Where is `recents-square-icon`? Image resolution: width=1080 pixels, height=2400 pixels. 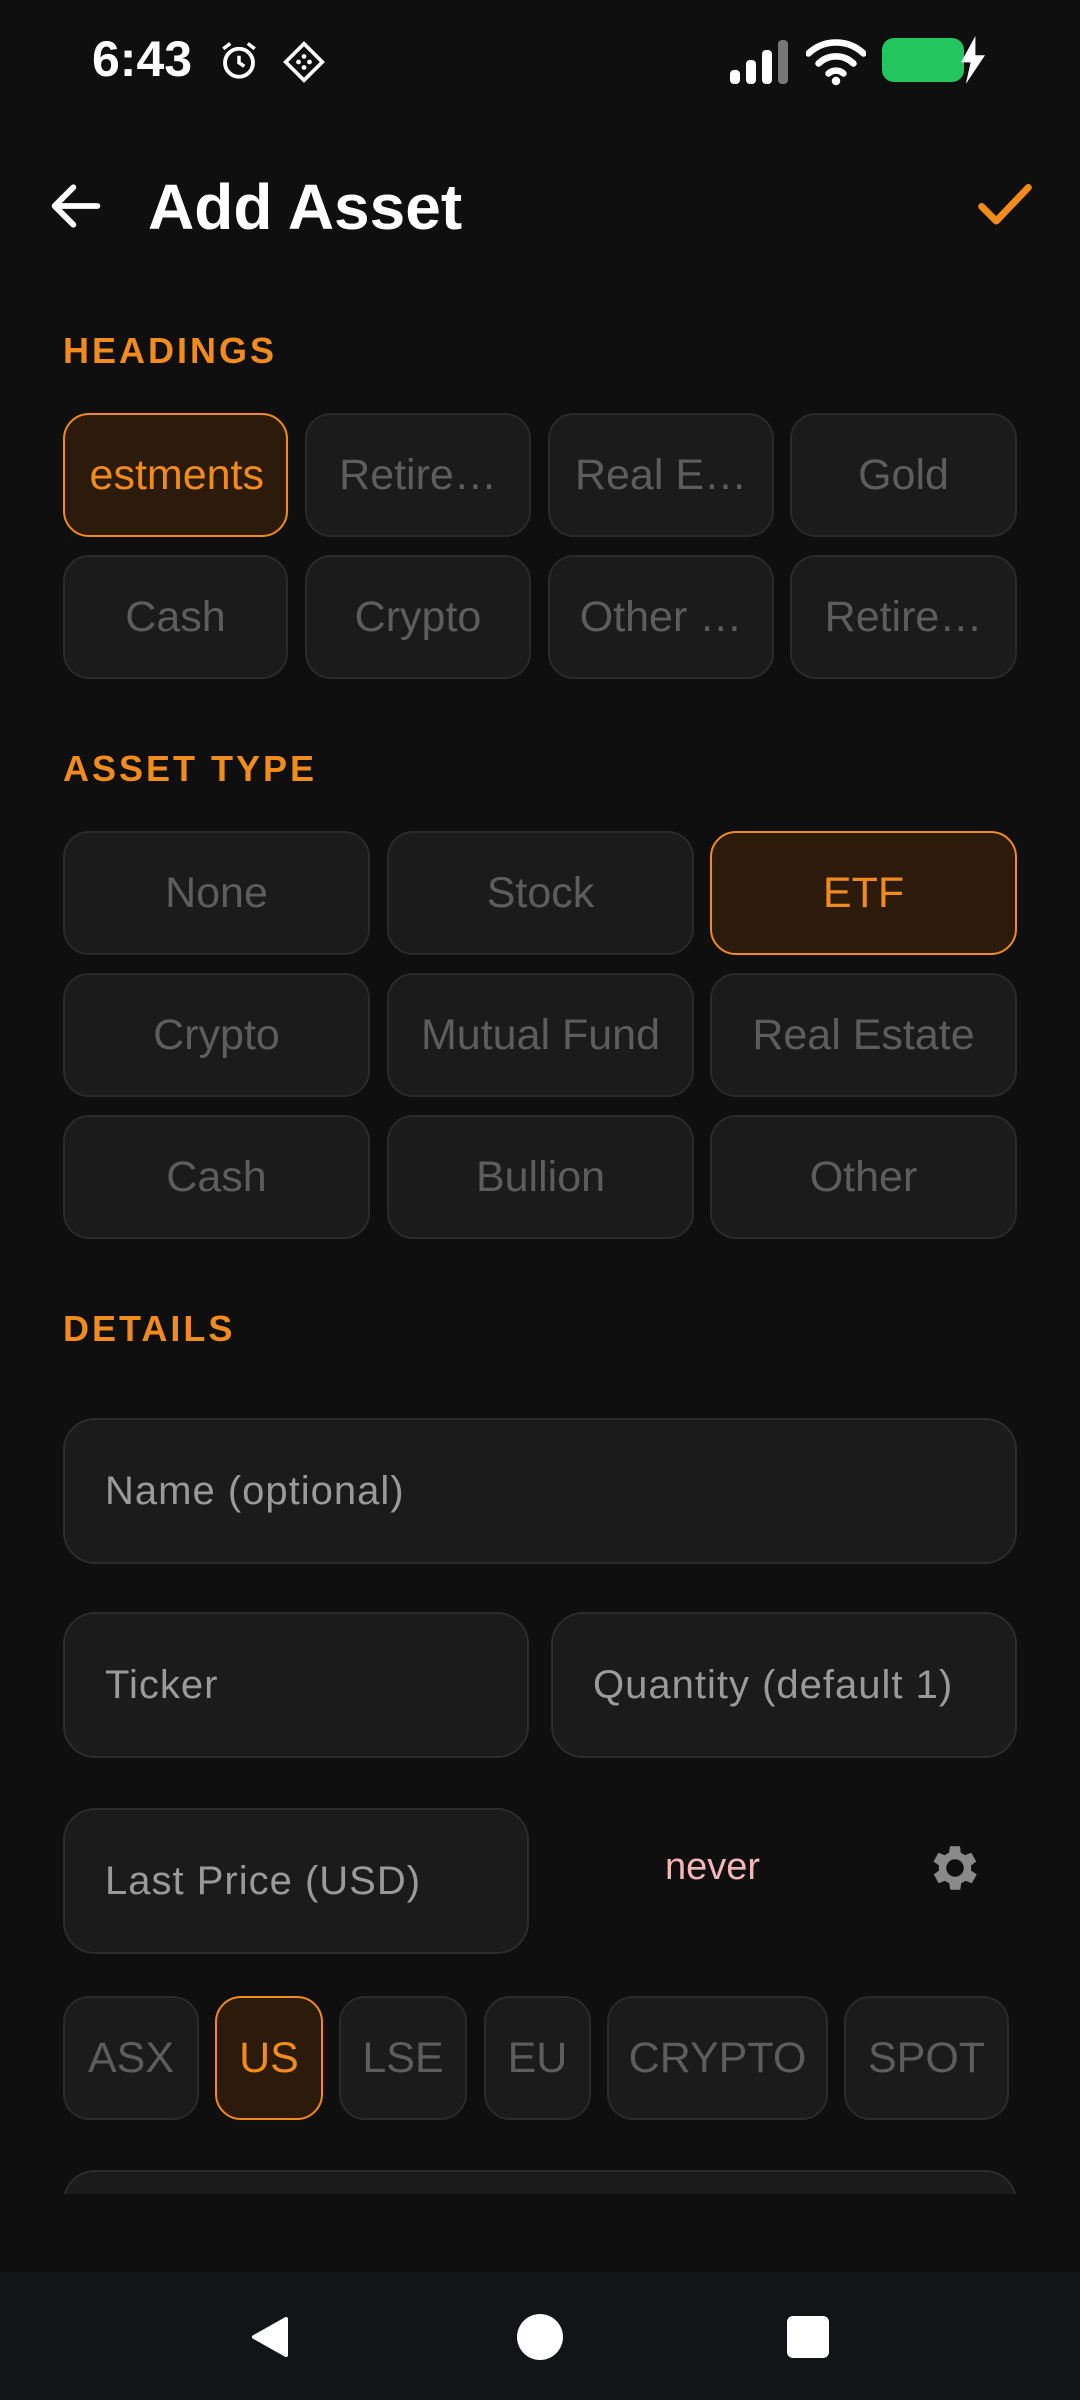 recents-square-icon is located at coordinates (808, 2337).